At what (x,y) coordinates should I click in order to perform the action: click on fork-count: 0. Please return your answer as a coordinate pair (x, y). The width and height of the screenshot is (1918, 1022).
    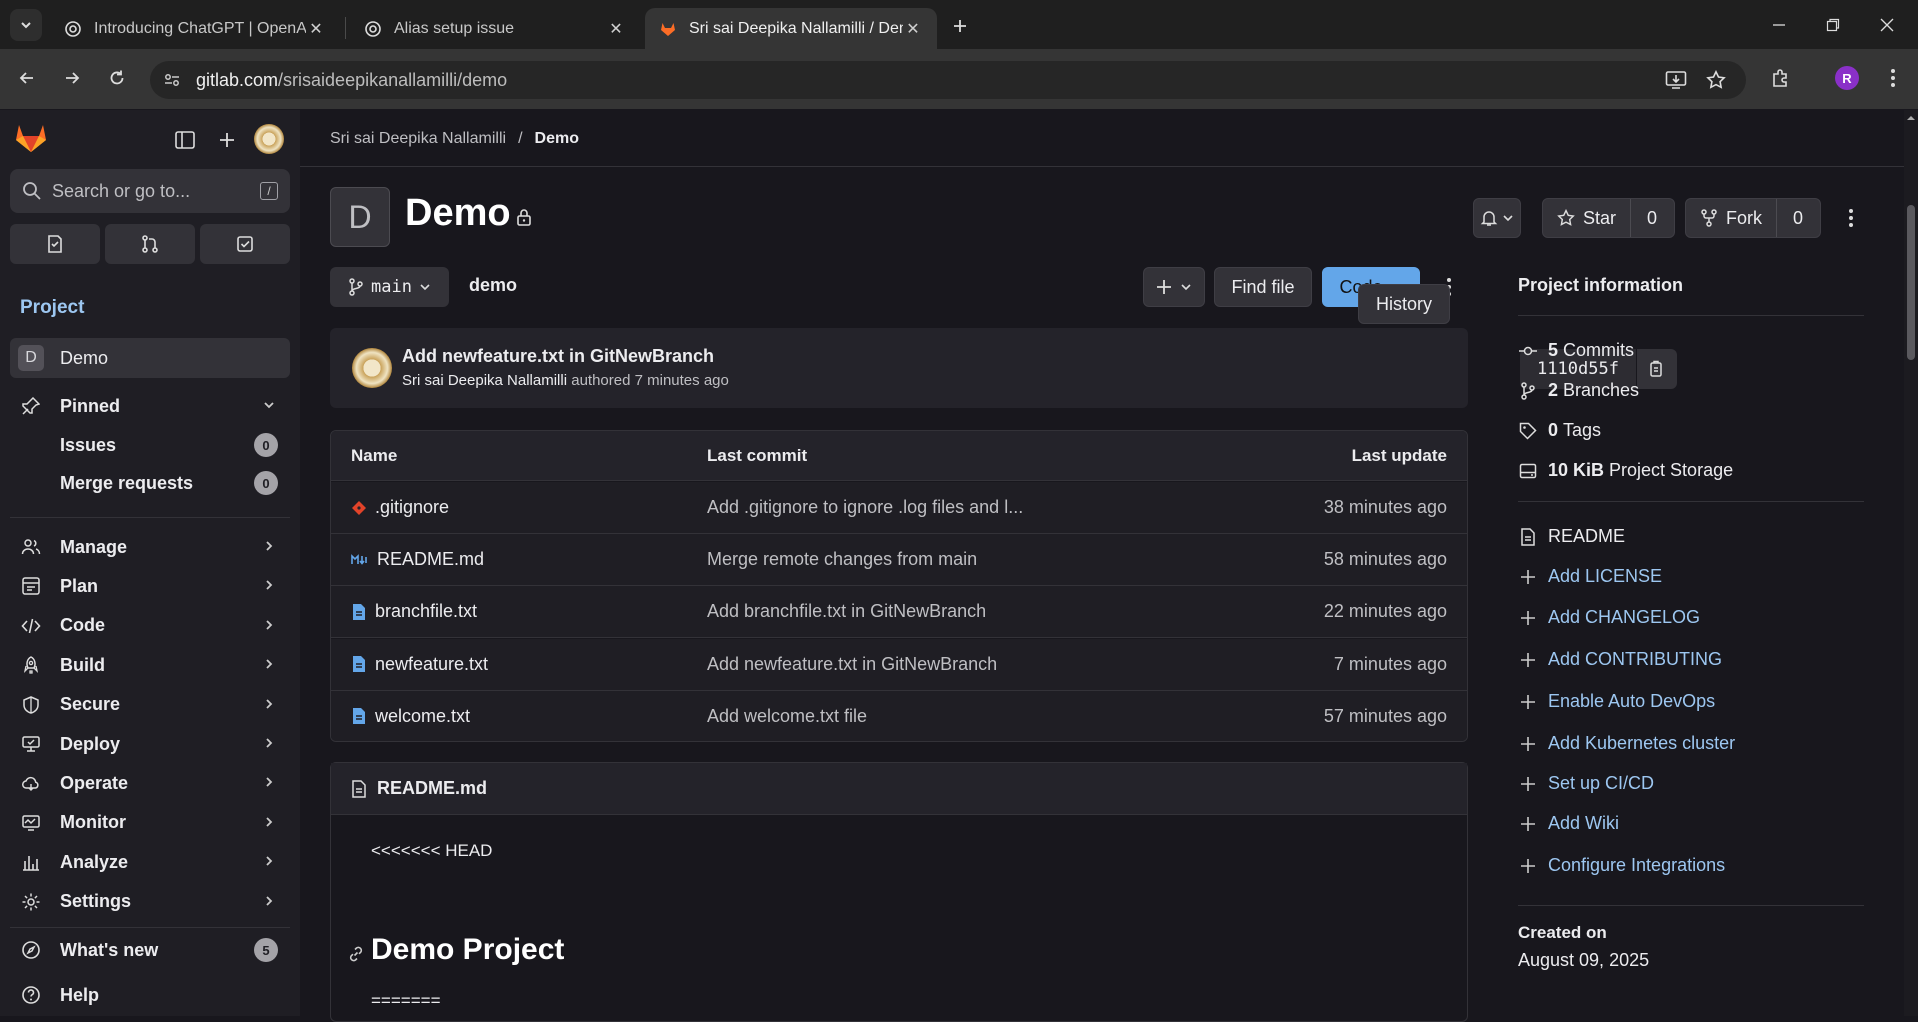
    Looking at the image, I should click on (1798, 218).